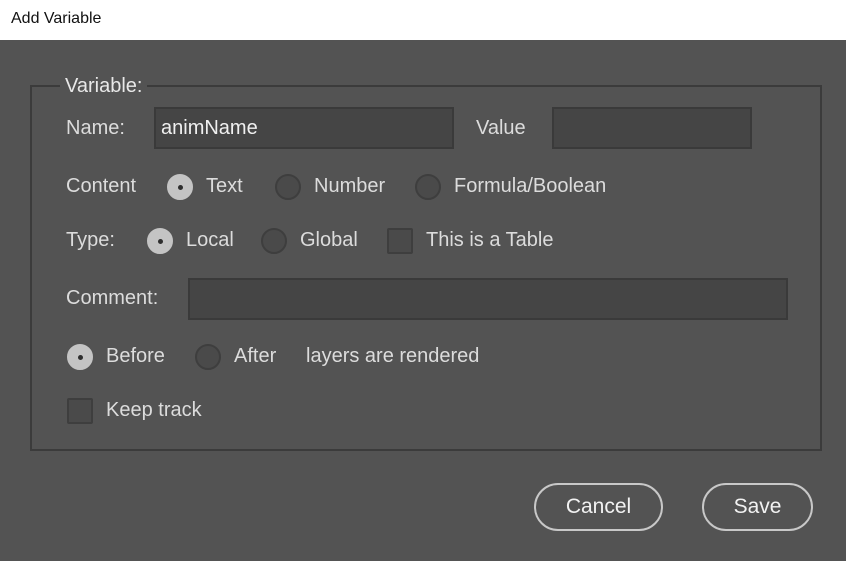  I want to click on value-input, so click(652, 128).